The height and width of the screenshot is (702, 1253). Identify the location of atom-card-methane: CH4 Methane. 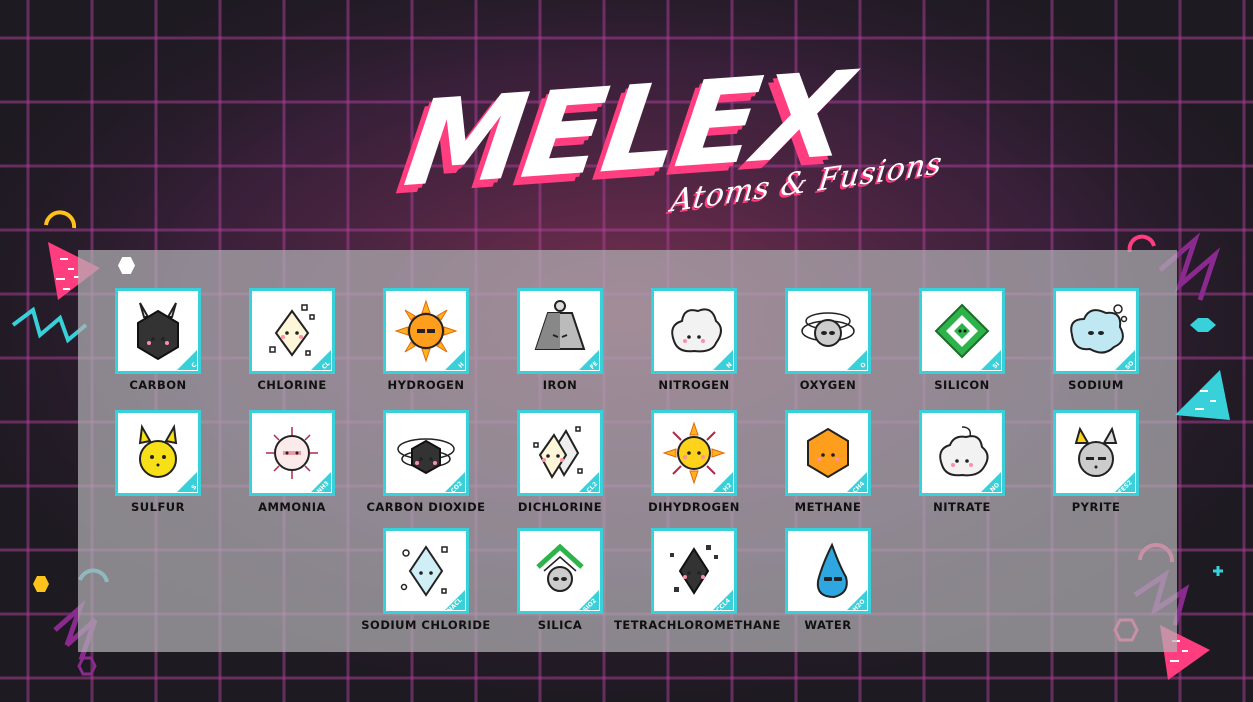
(828, 466).